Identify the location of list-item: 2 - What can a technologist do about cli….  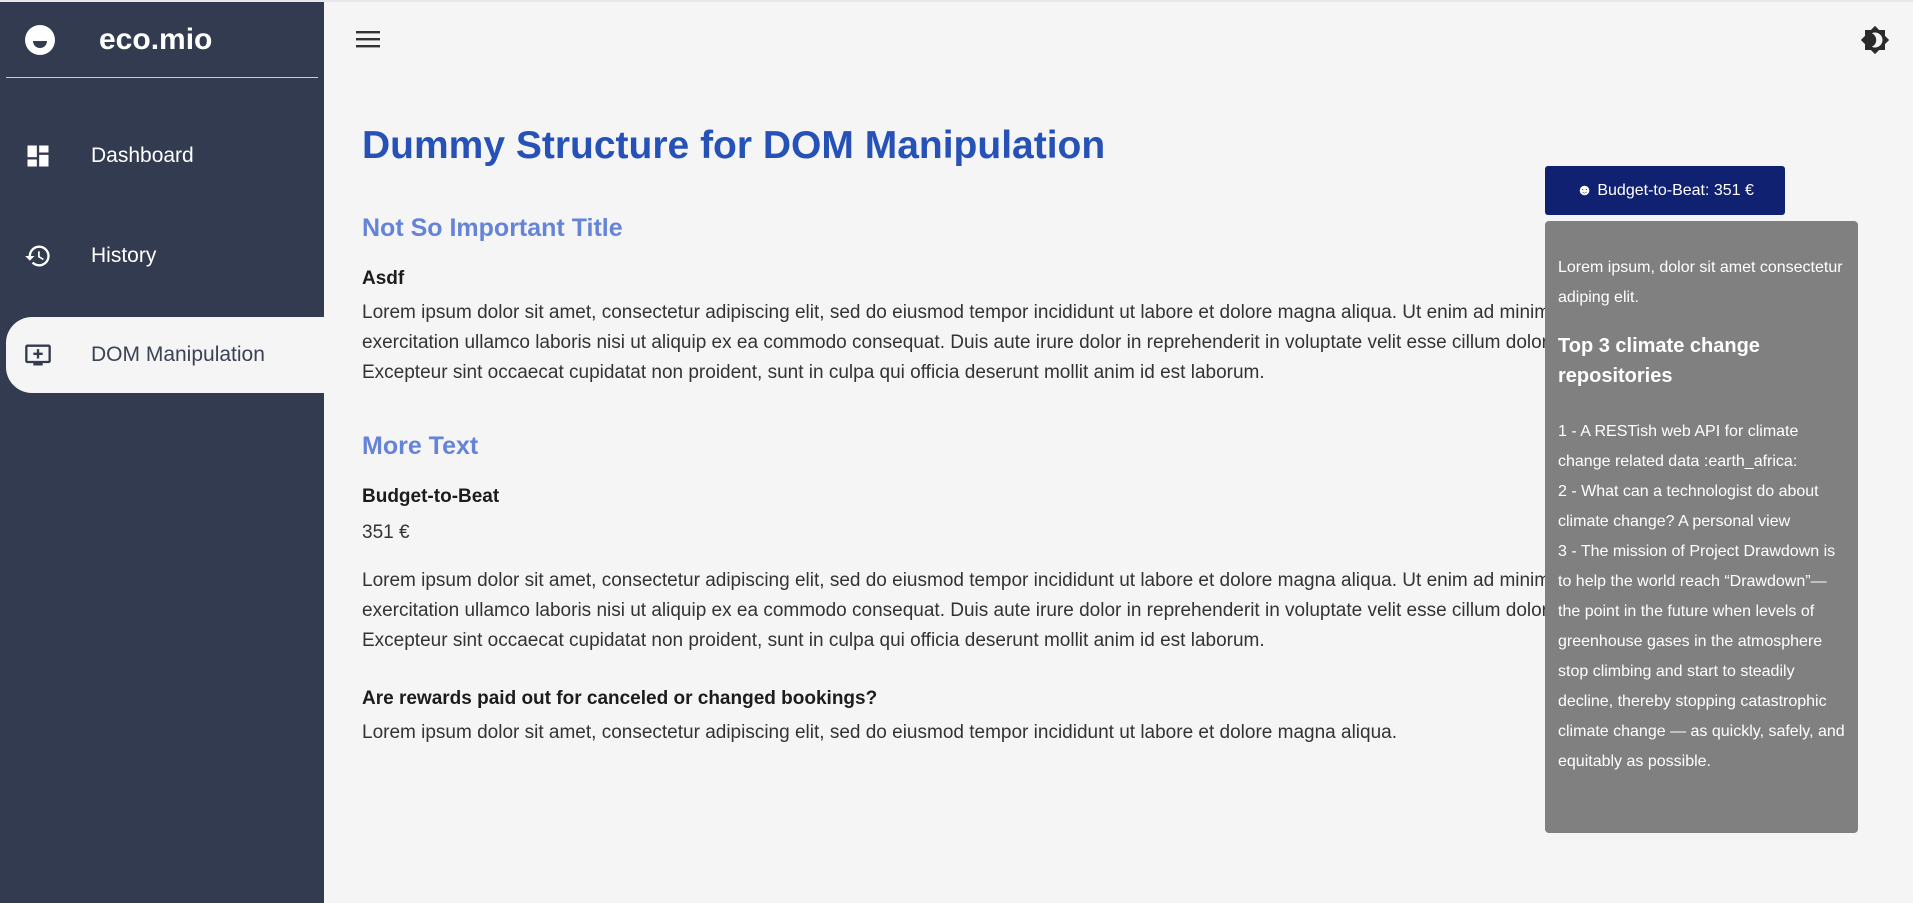
(1688, 506).